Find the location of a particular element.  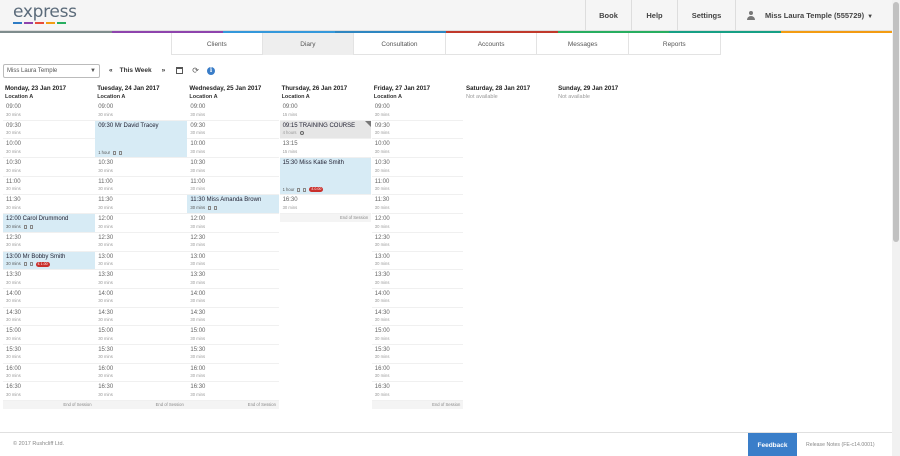

settings-button: Settings is located at coordinates (706, 15).